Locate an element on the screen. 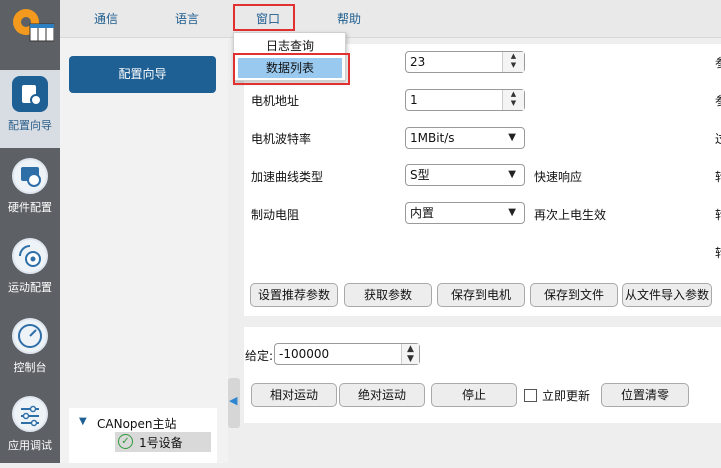  motor-address-label: 电机地址 is located at coordinates (275, 101).